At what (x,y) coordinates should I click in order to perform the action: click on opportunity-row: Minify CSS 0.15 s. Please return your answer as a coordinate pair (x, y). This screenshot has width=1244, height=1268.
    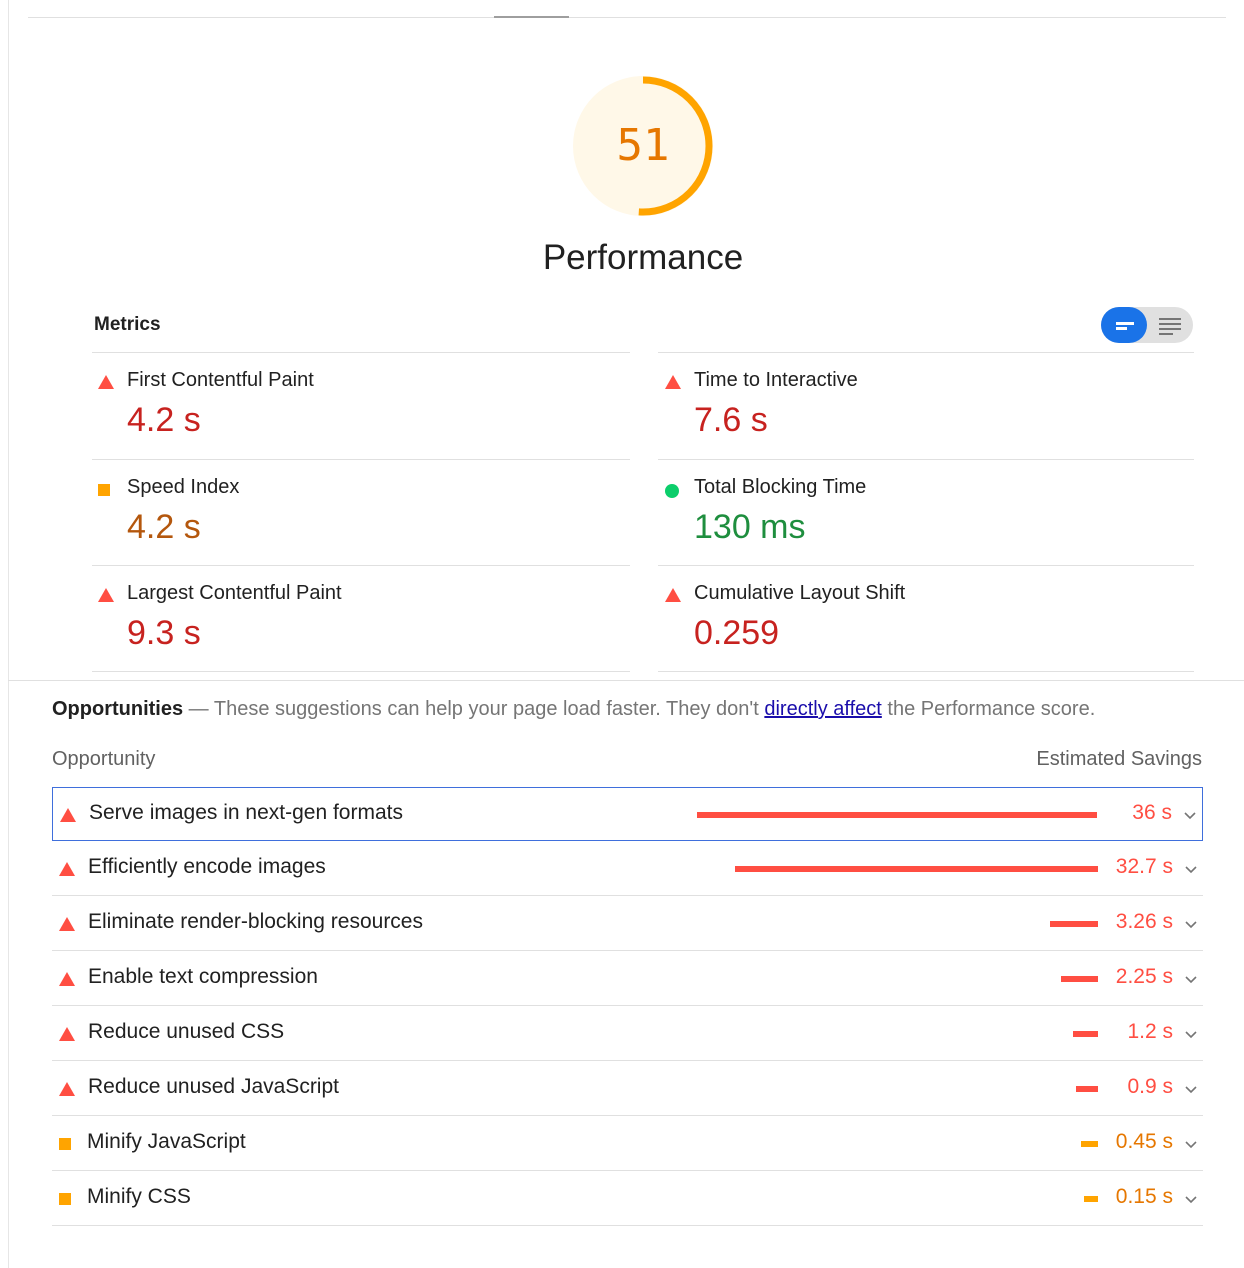
    Looking at the image, I should click on (627, 1199).